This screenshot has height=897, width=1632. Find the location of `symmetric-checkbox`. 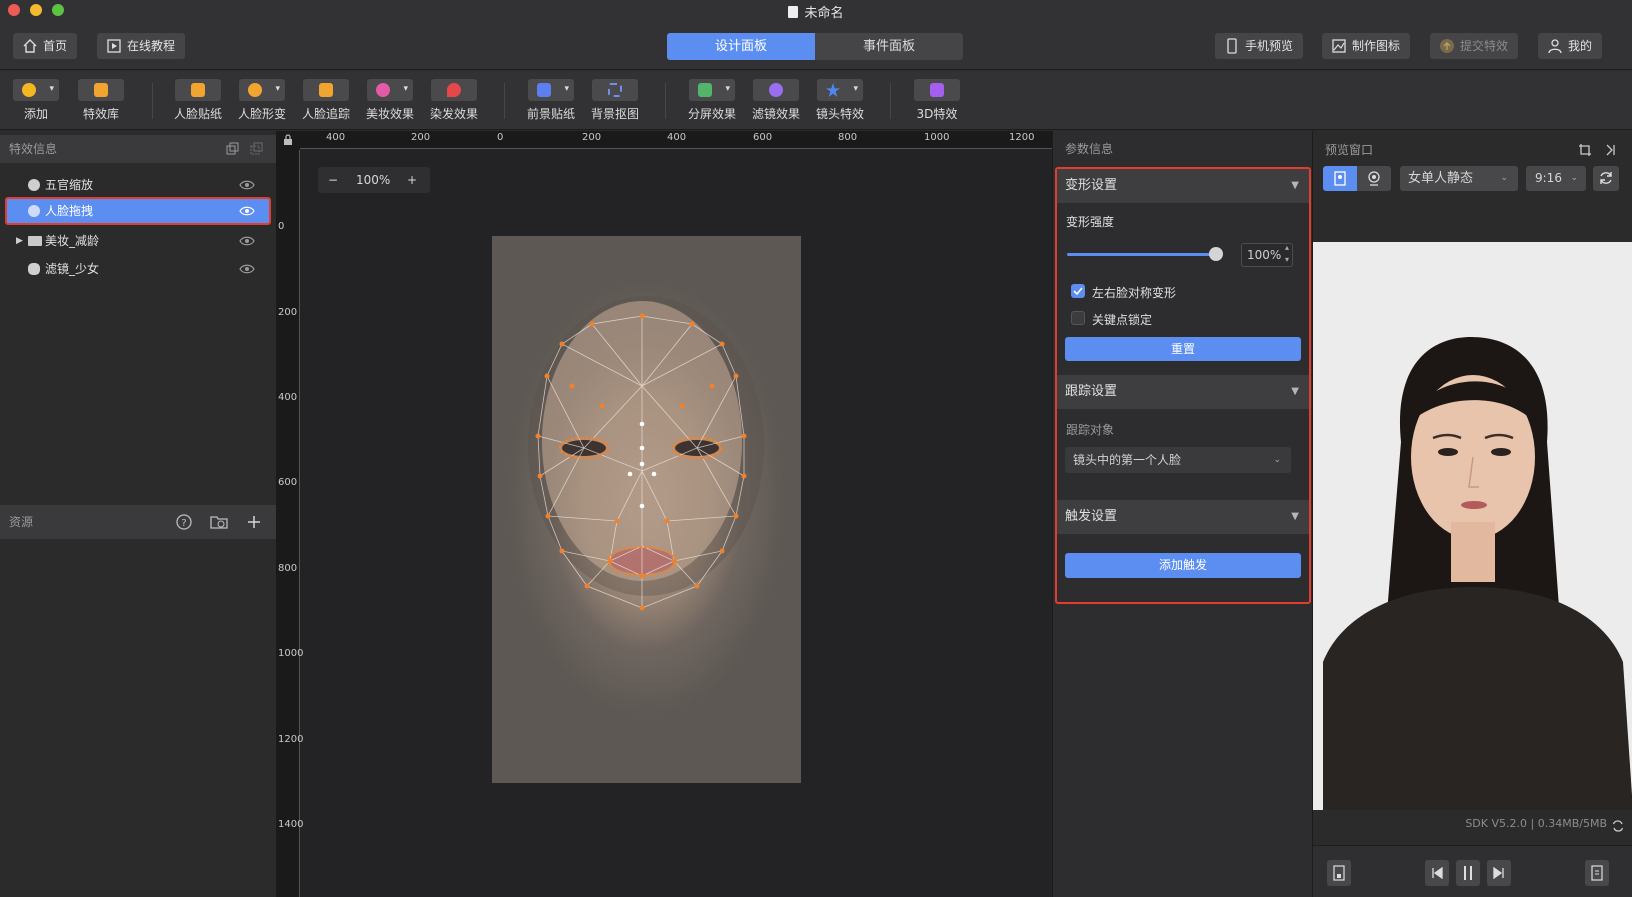

symmetric-checkbox is located at coordinates (1078, 291).